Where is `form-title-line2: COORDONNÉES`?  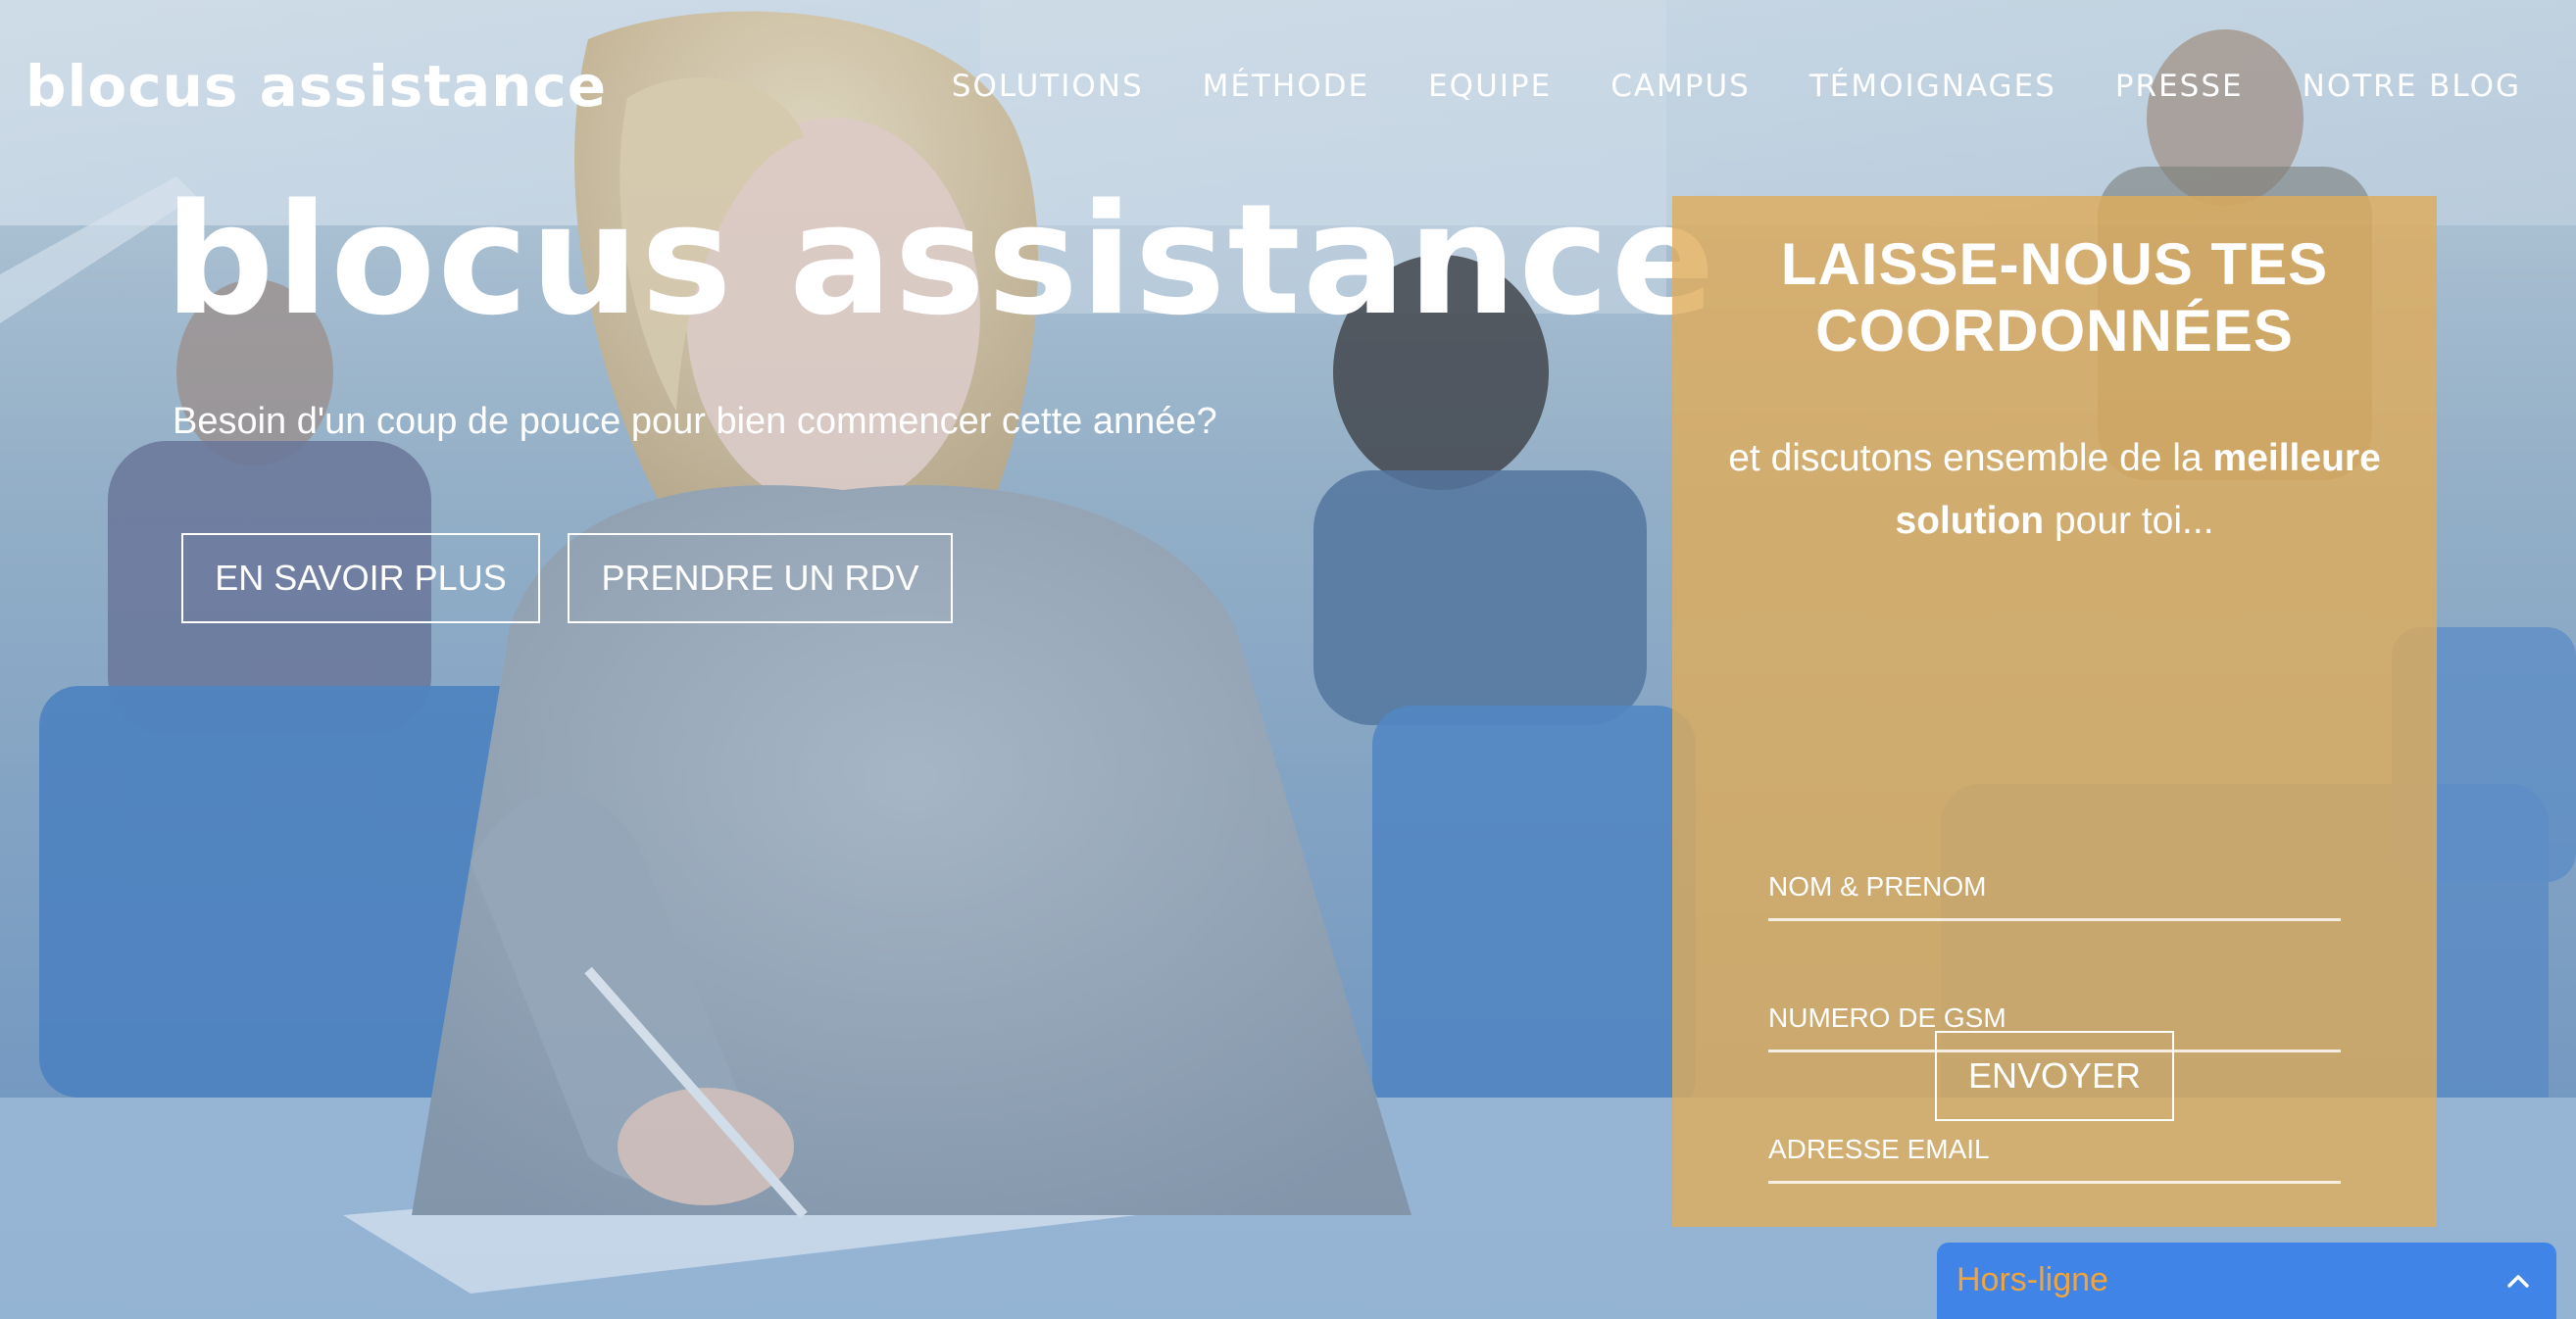 form-title-line2: COORDONNÉES is located at coordinates (2054, 331).